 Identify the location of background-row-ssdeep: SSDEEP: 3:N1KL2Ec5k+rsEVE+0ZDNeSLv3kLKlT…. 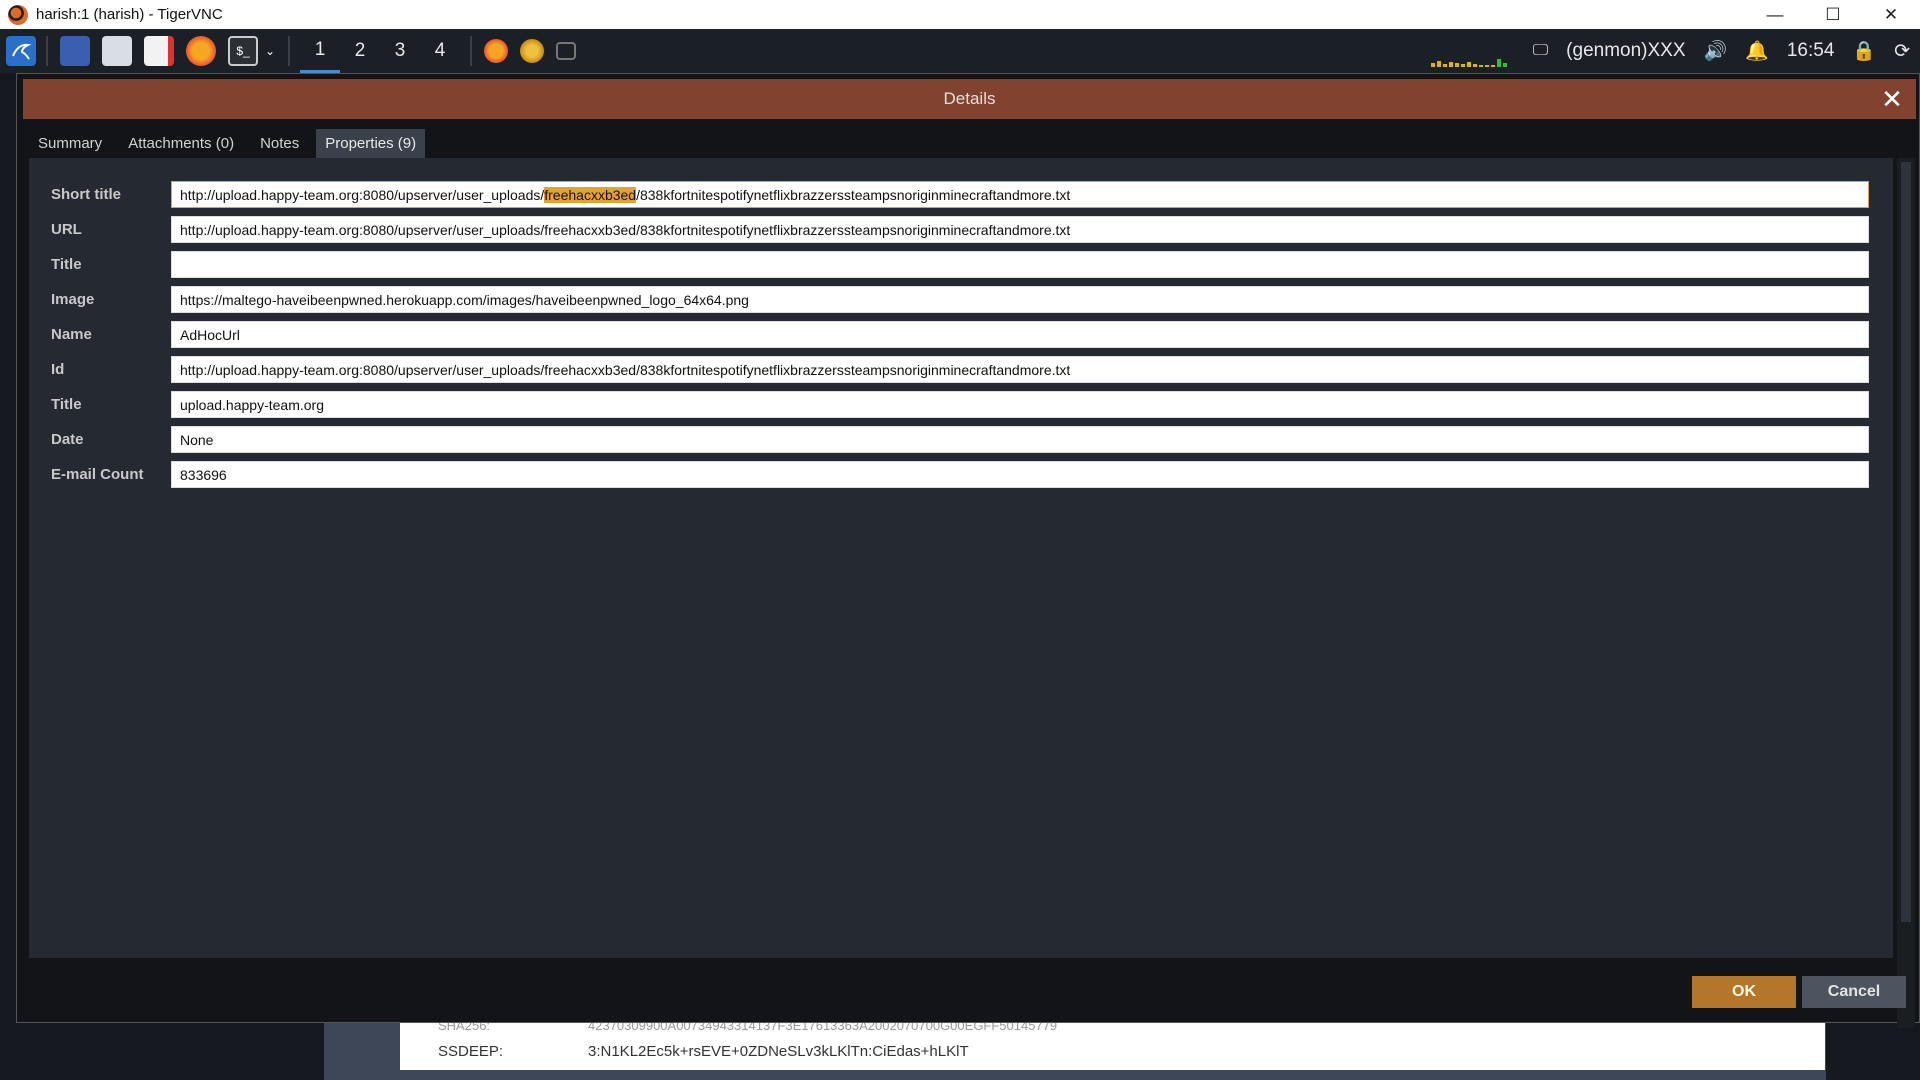
(703, 1051).